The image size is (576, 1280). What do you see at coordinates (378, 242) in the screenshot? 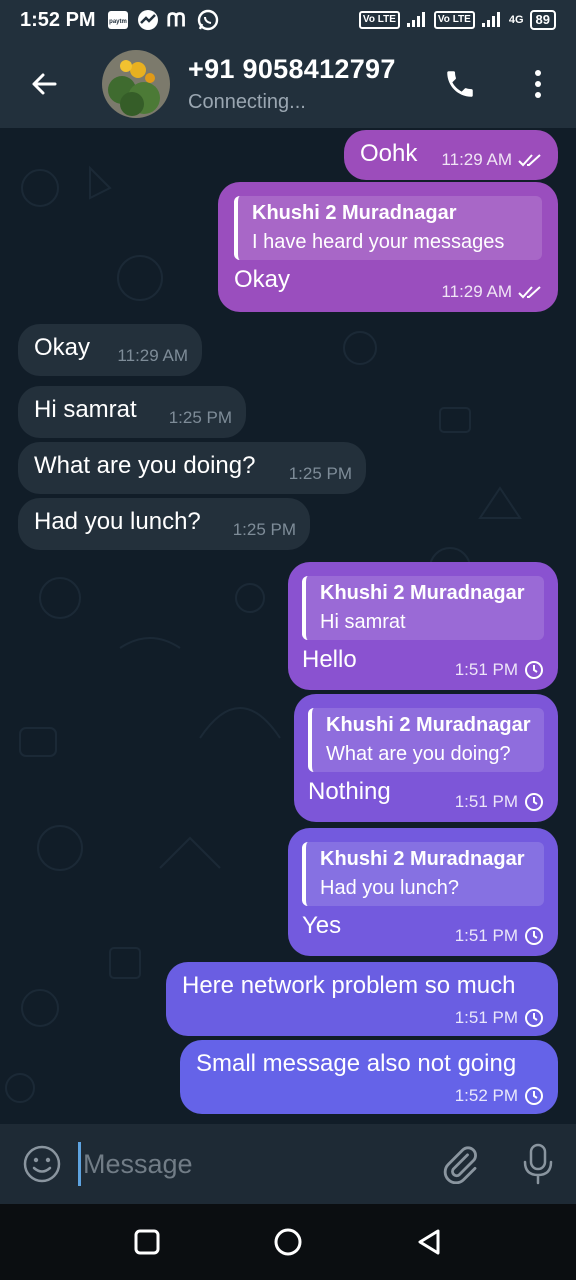
I see `reply-text: I have heard your messages` at bounding box center [378, 242].